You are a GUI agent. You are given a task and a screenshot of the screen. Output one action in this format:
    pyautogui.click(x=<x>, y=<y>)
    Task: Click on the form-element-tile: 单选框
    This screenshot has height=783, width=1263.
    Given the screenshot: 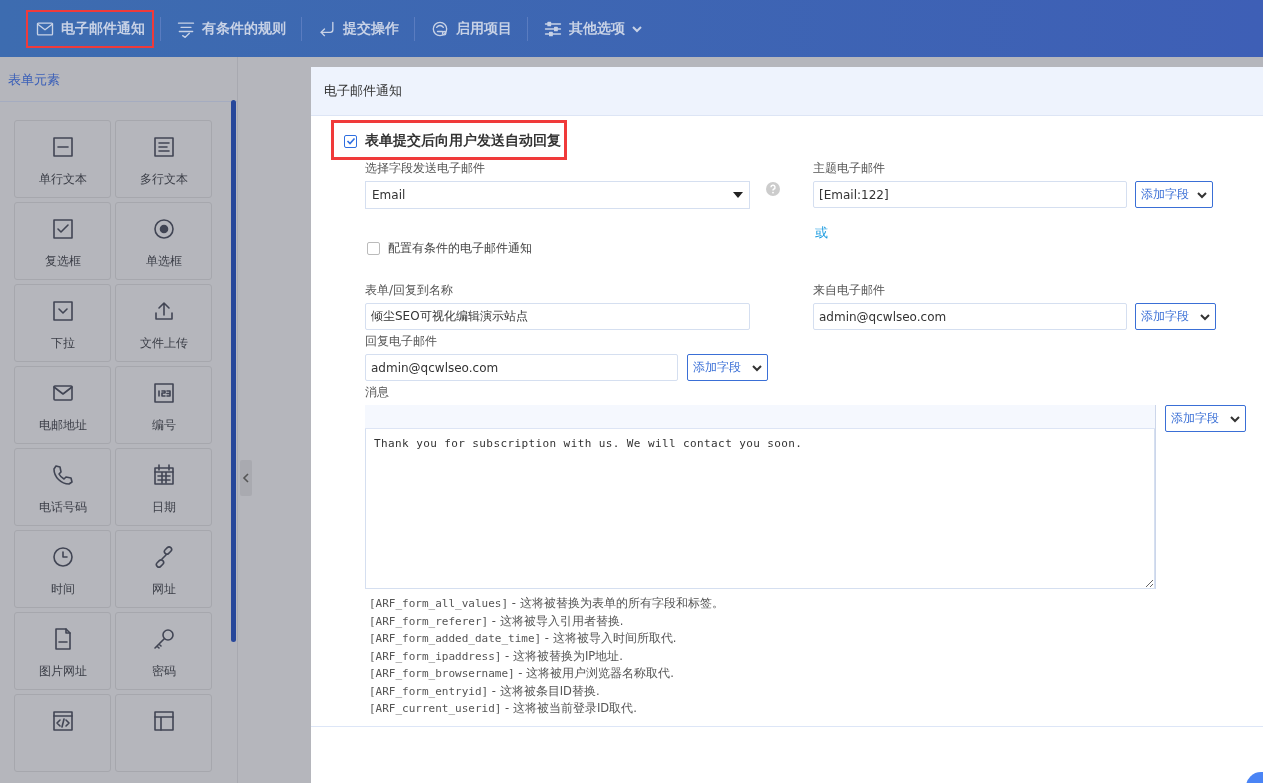 What is the action you would take?
    pyautogui.click(x=163, y=241)
    